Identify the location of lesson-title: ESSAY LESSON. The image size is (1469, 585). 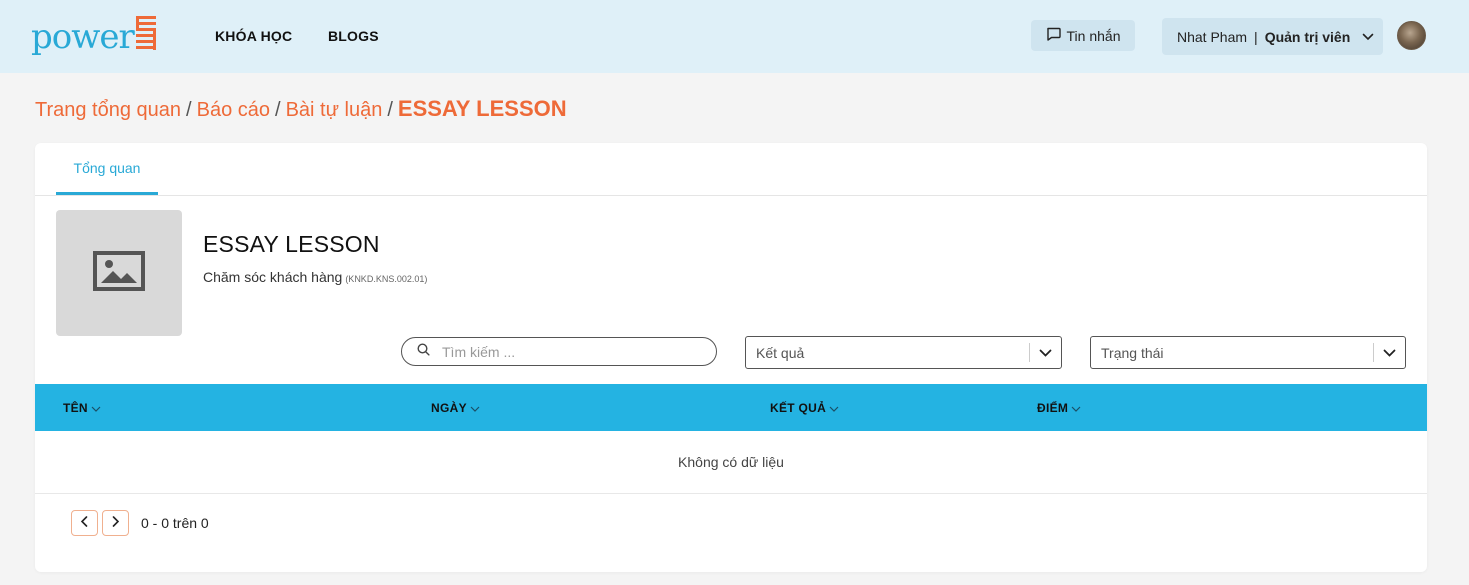
(291, 244).